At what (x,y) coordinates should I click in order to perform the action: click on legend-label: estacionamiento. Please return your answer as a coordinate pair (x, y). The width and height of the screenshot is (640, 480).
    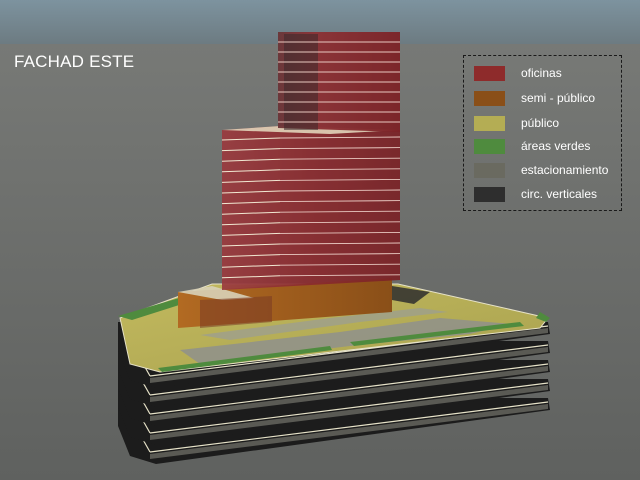
    Looking at the image, I should click on (565, 170).